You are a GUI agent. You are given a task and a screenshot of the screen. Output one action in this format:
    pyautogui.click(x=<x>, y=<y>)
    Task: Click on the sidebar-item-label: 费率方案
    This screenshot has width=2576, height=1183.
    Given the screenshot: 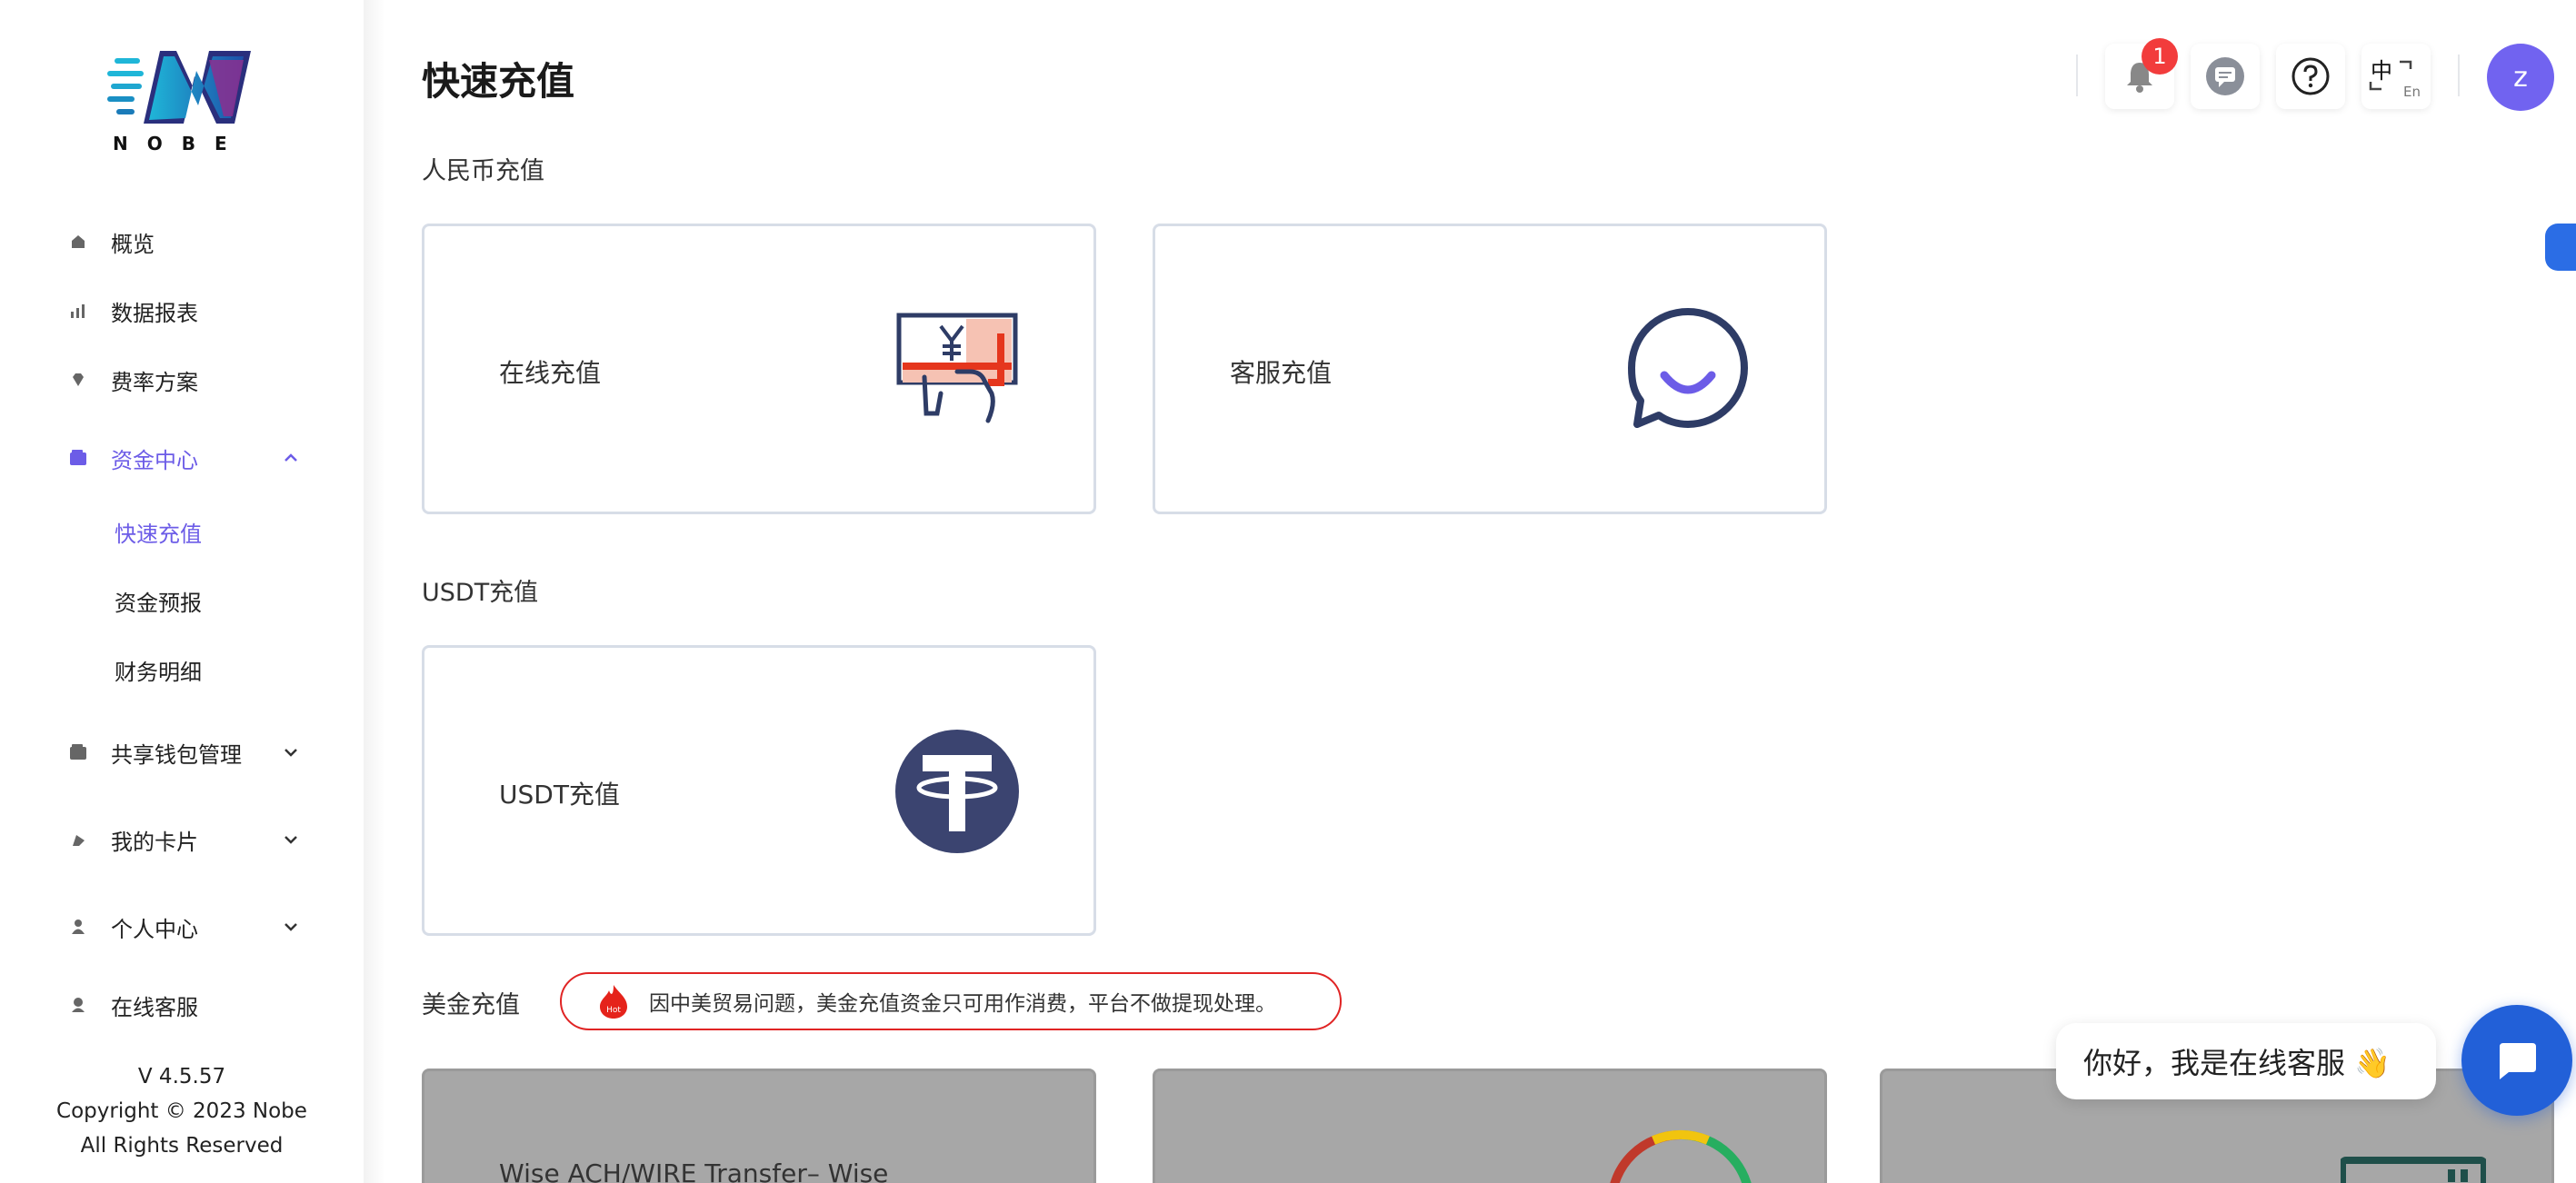 What is the action you would take?
    pyautogui.click(x=154, y=382)
    